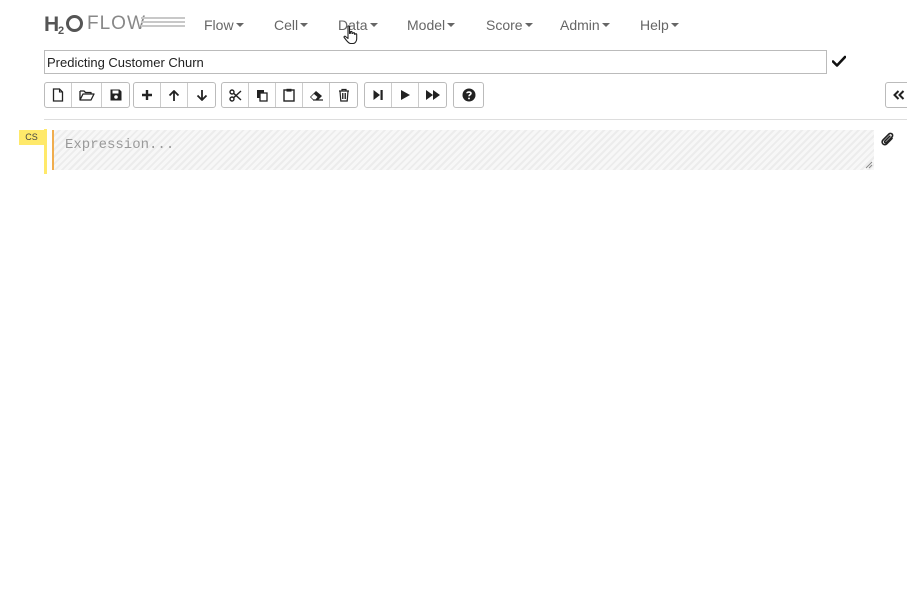 The width and height of the screenshot is (907, 608). What do you see at coordinates (286, 25) in the screenshot?
I see `menu-cell-label: Cell` at bounding box center [286, 25].